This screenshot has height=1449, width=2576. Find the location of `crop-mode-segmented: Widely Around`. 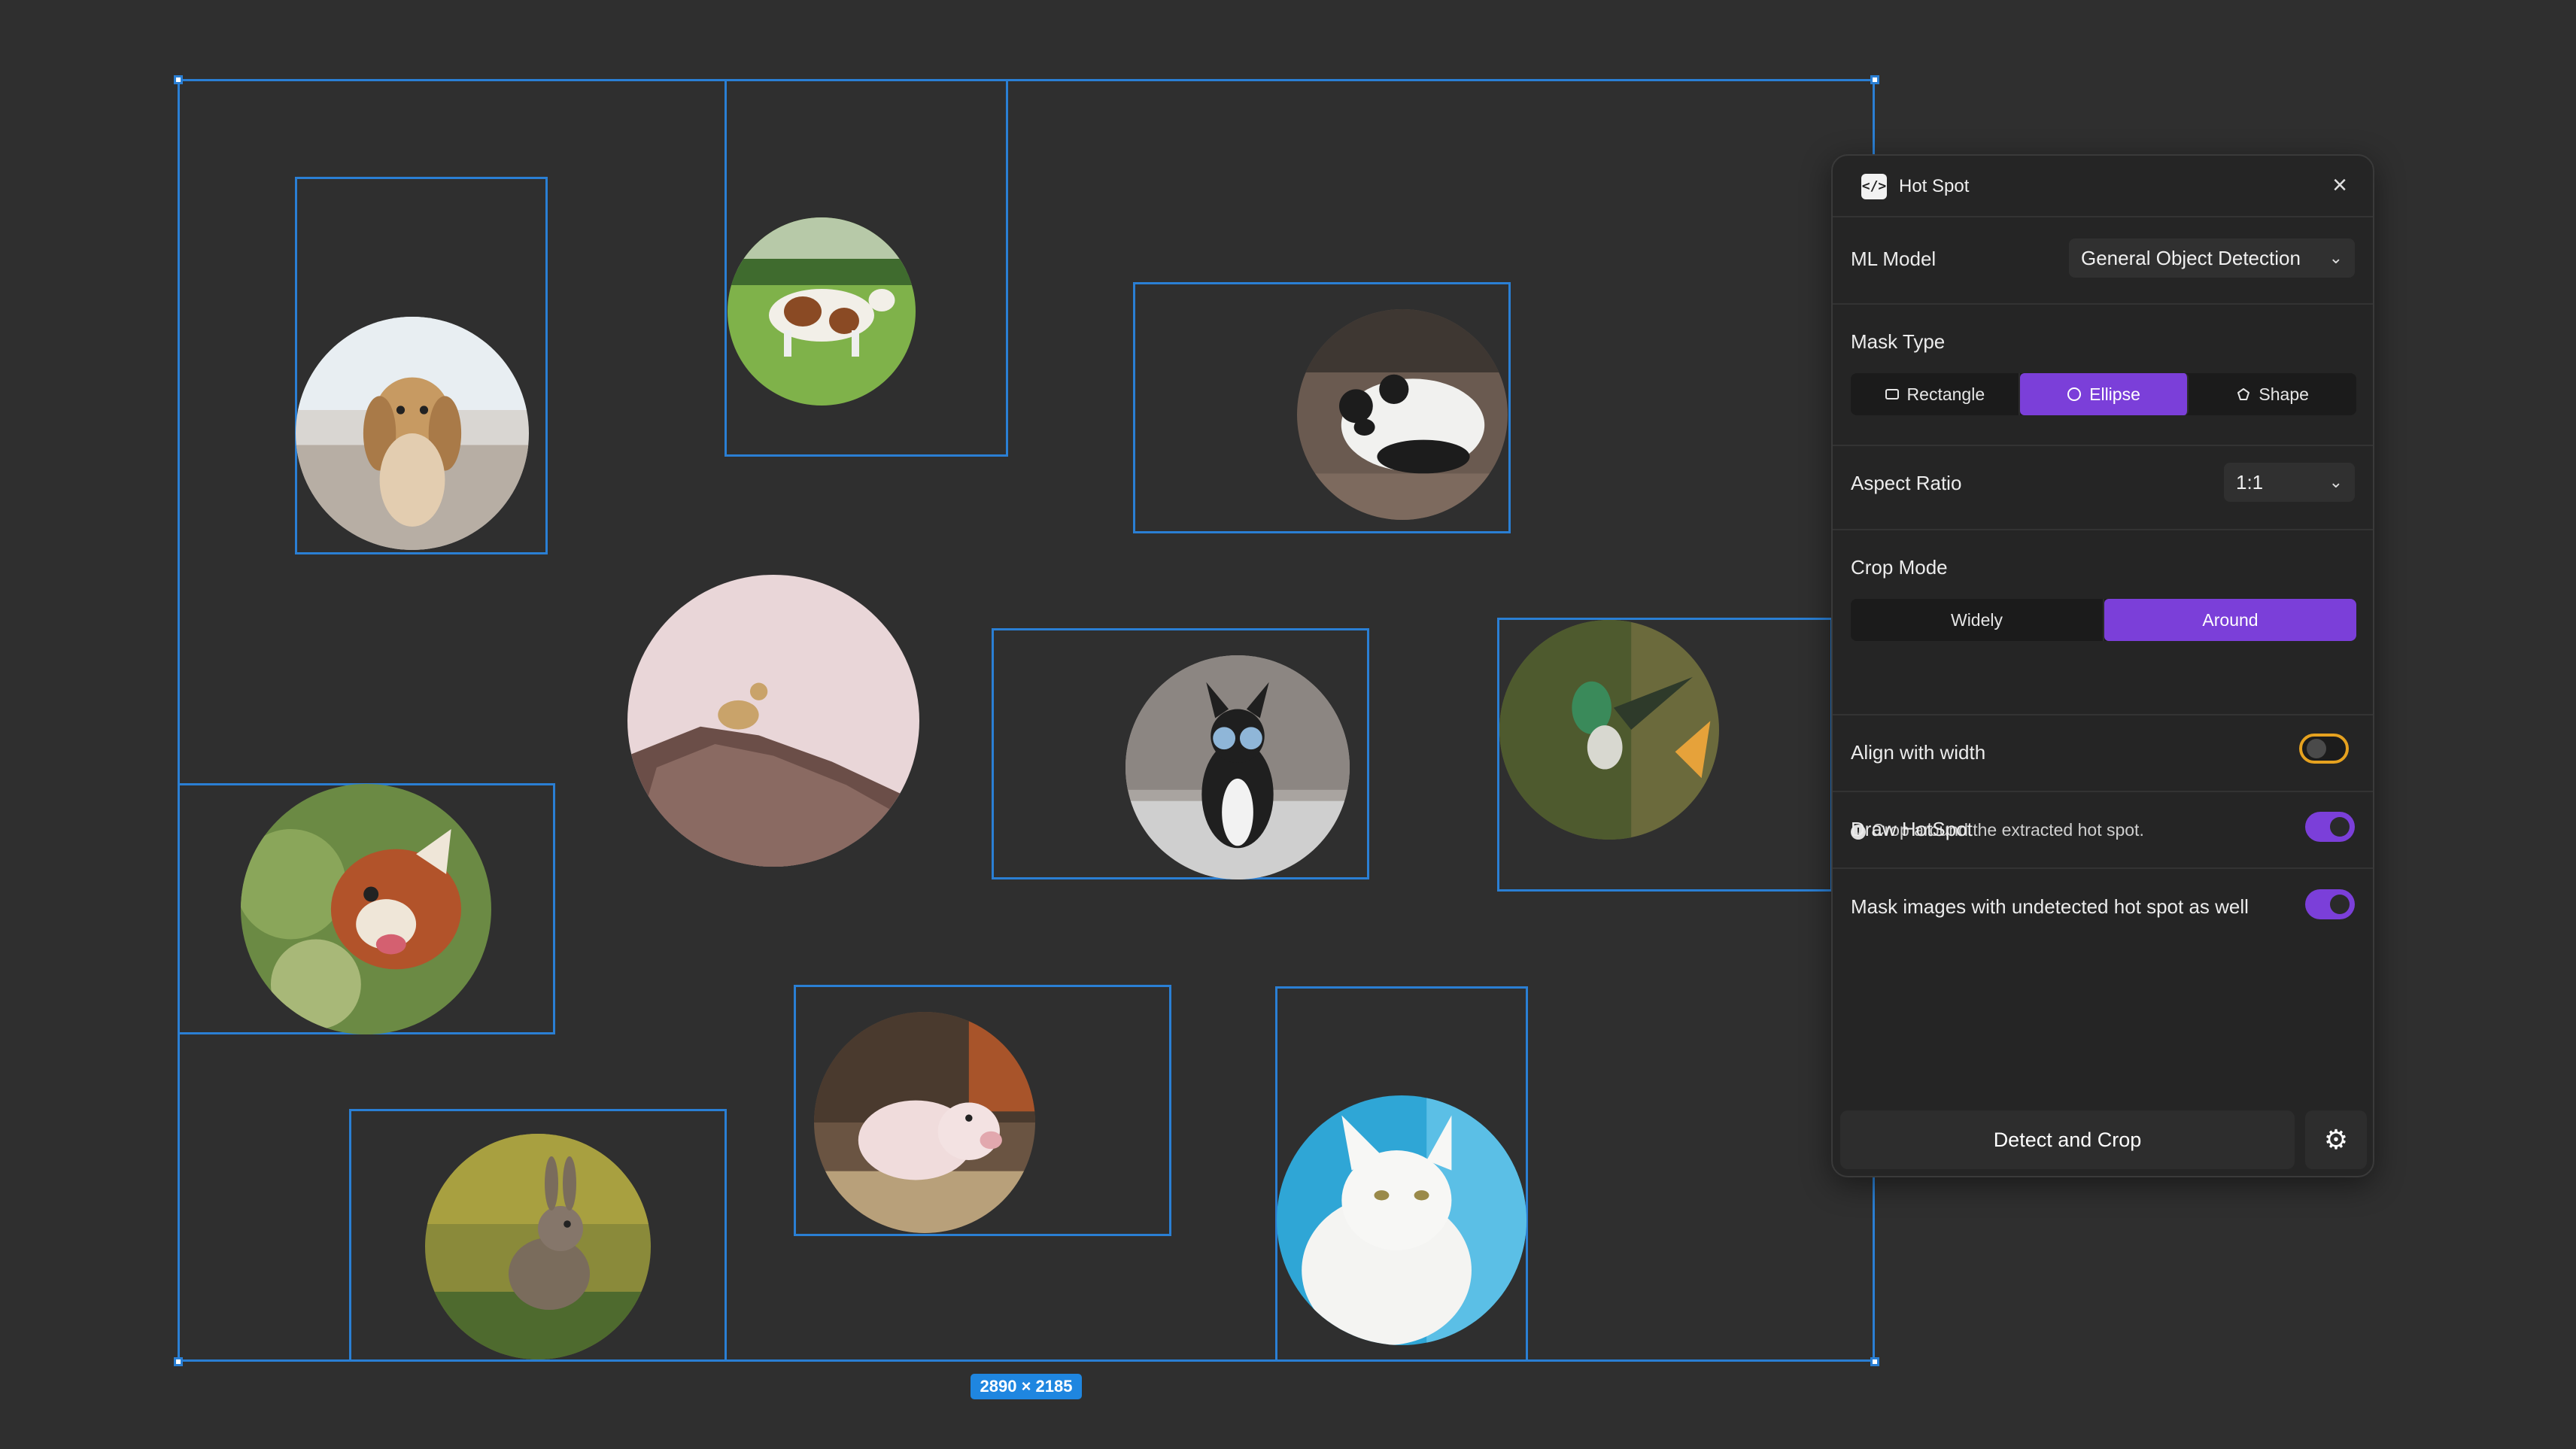

crop-mode-segmented: Widely Around is located at coordinates (2103, 620).